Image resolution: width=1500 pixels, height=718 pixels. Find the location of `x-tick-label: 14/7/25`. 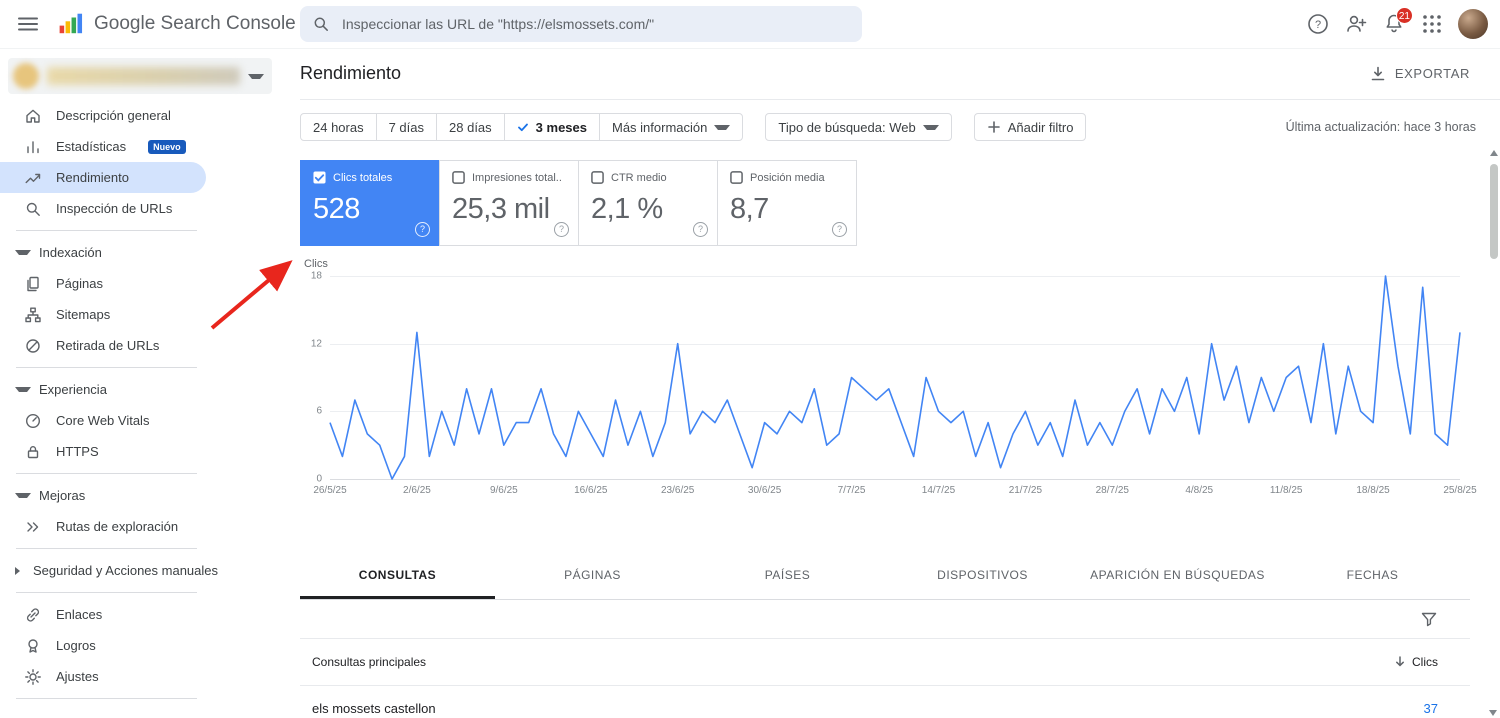

x-tick-label: 14/7/25 is located at coordinates (938, 490).